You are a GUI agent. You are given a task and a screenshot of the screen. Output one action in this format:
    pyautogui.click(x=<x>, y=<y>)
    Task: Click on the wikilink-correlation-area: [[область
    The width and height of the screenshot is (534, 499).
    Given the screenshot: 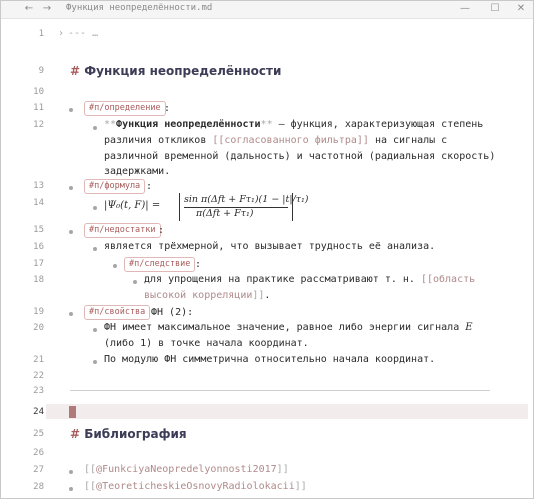 What is the action you would take?
    pyautogui.click(x=448, y=279)
    